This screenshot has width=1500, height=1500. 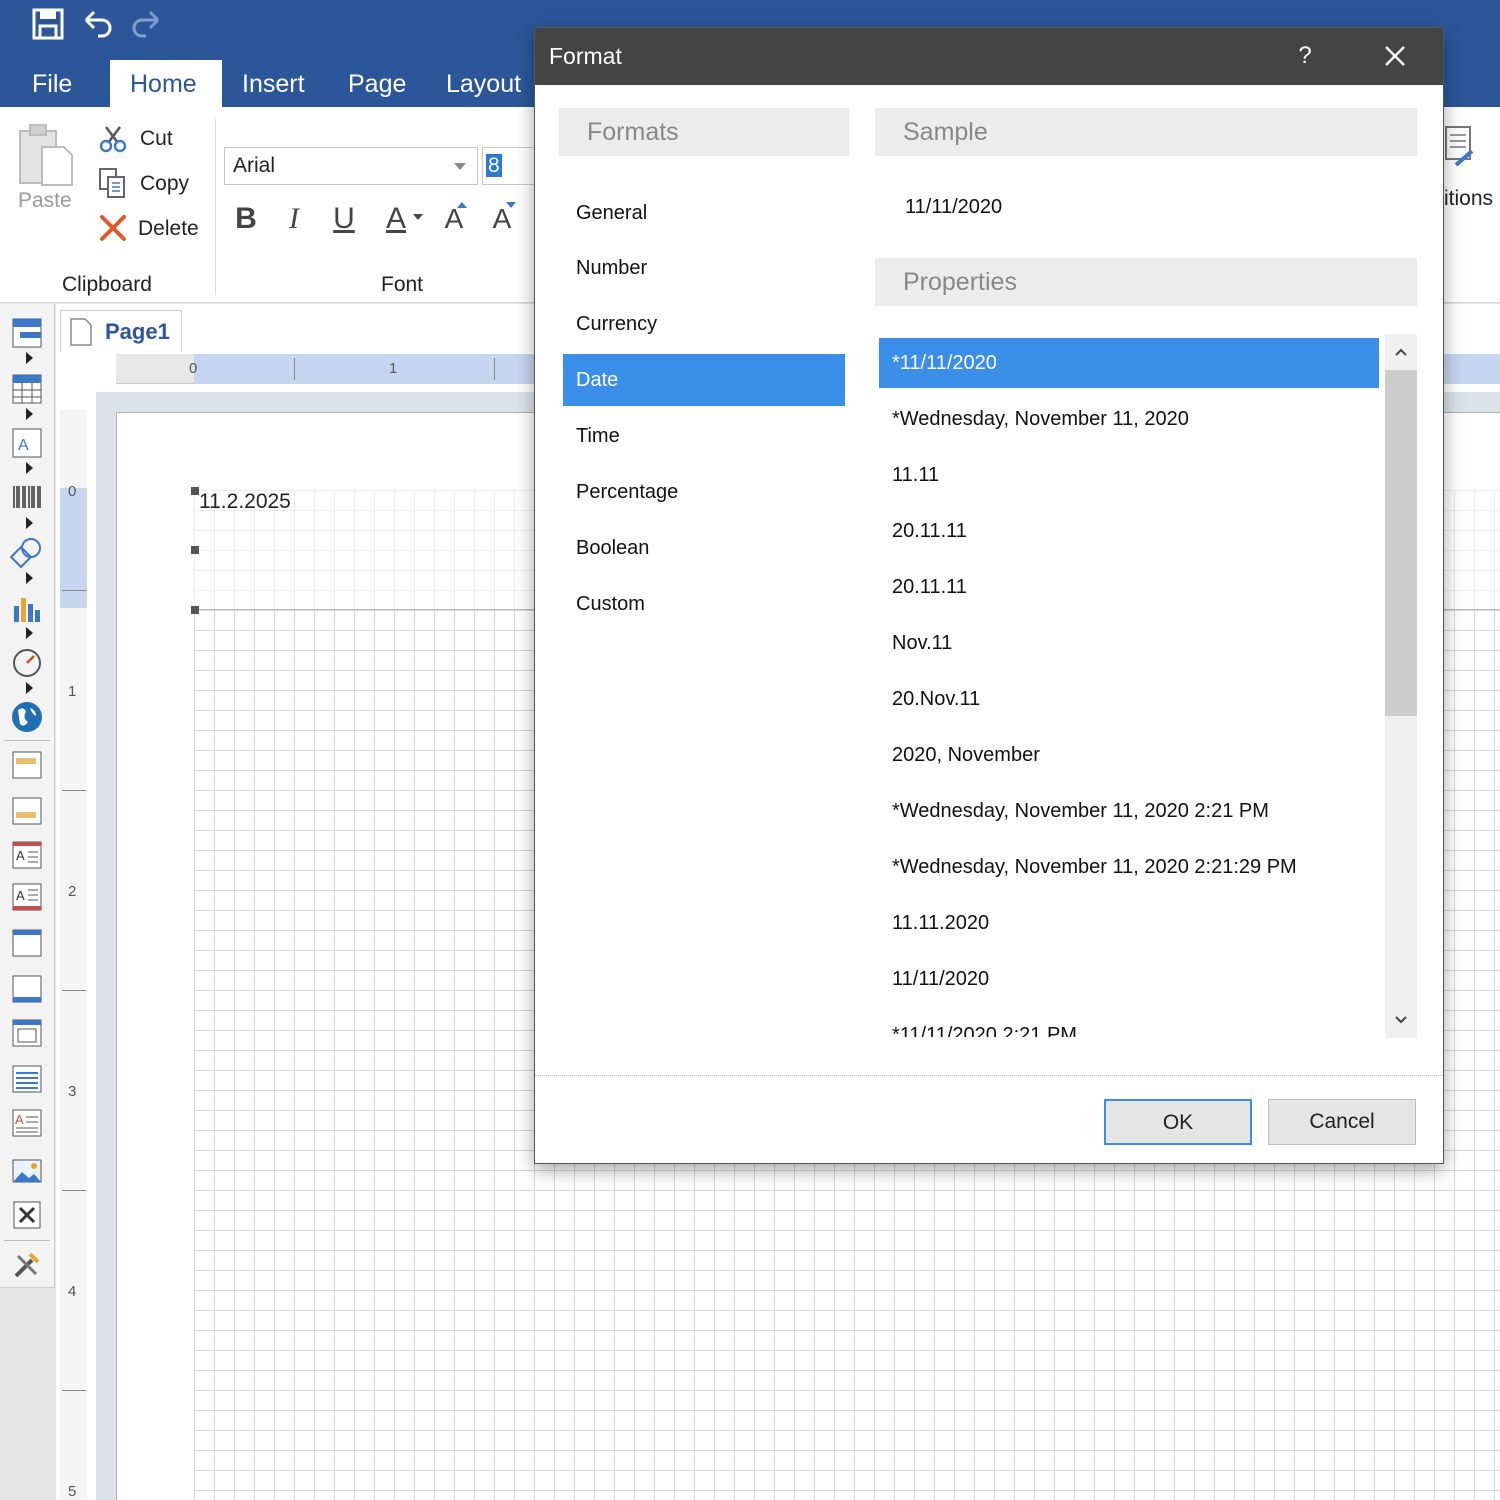 What do you see at coordinates (27, 1215) in the screenshot?
I see `check-box-icon` at bounding box center [27, 1215].